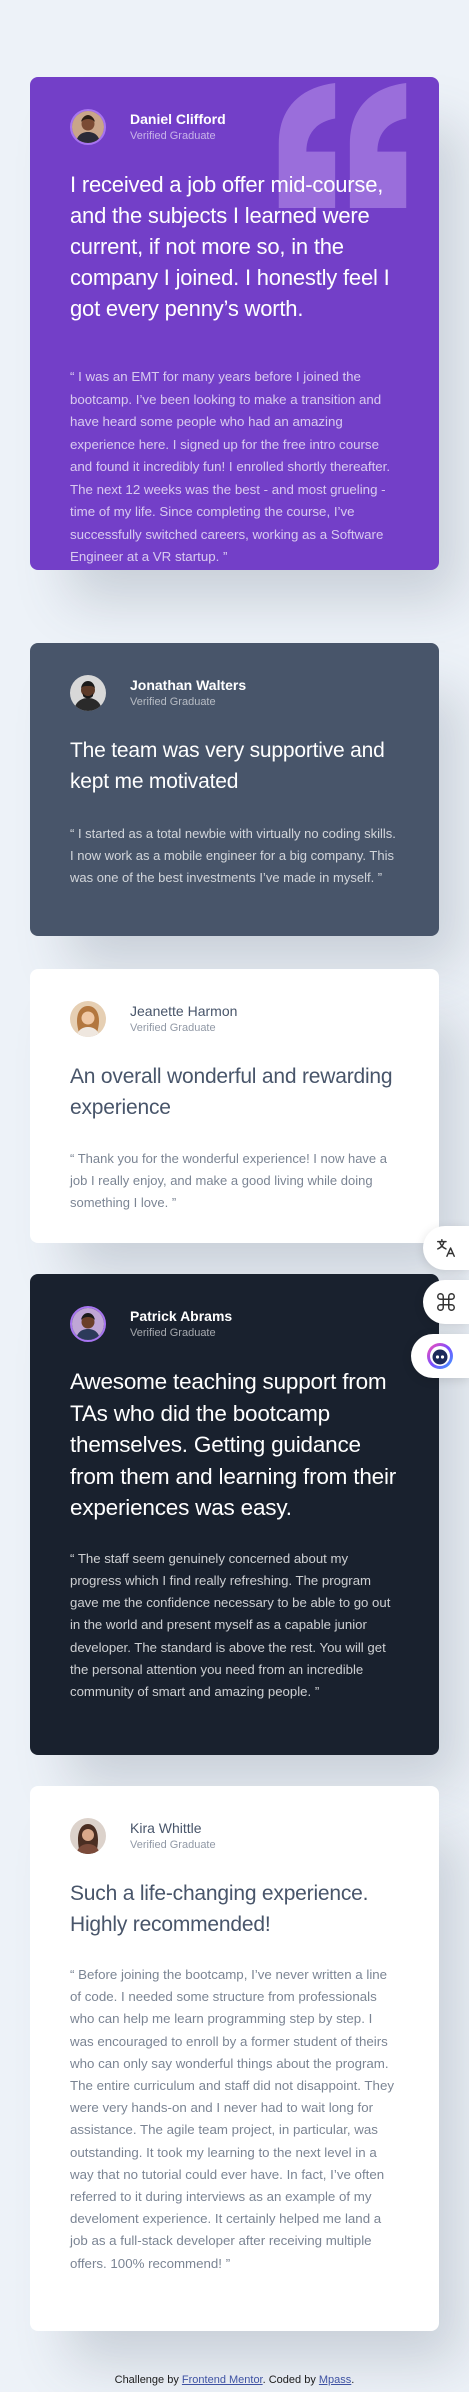 The image size is (469, 2392). I want to click on command-icon, so click(446, 1302).